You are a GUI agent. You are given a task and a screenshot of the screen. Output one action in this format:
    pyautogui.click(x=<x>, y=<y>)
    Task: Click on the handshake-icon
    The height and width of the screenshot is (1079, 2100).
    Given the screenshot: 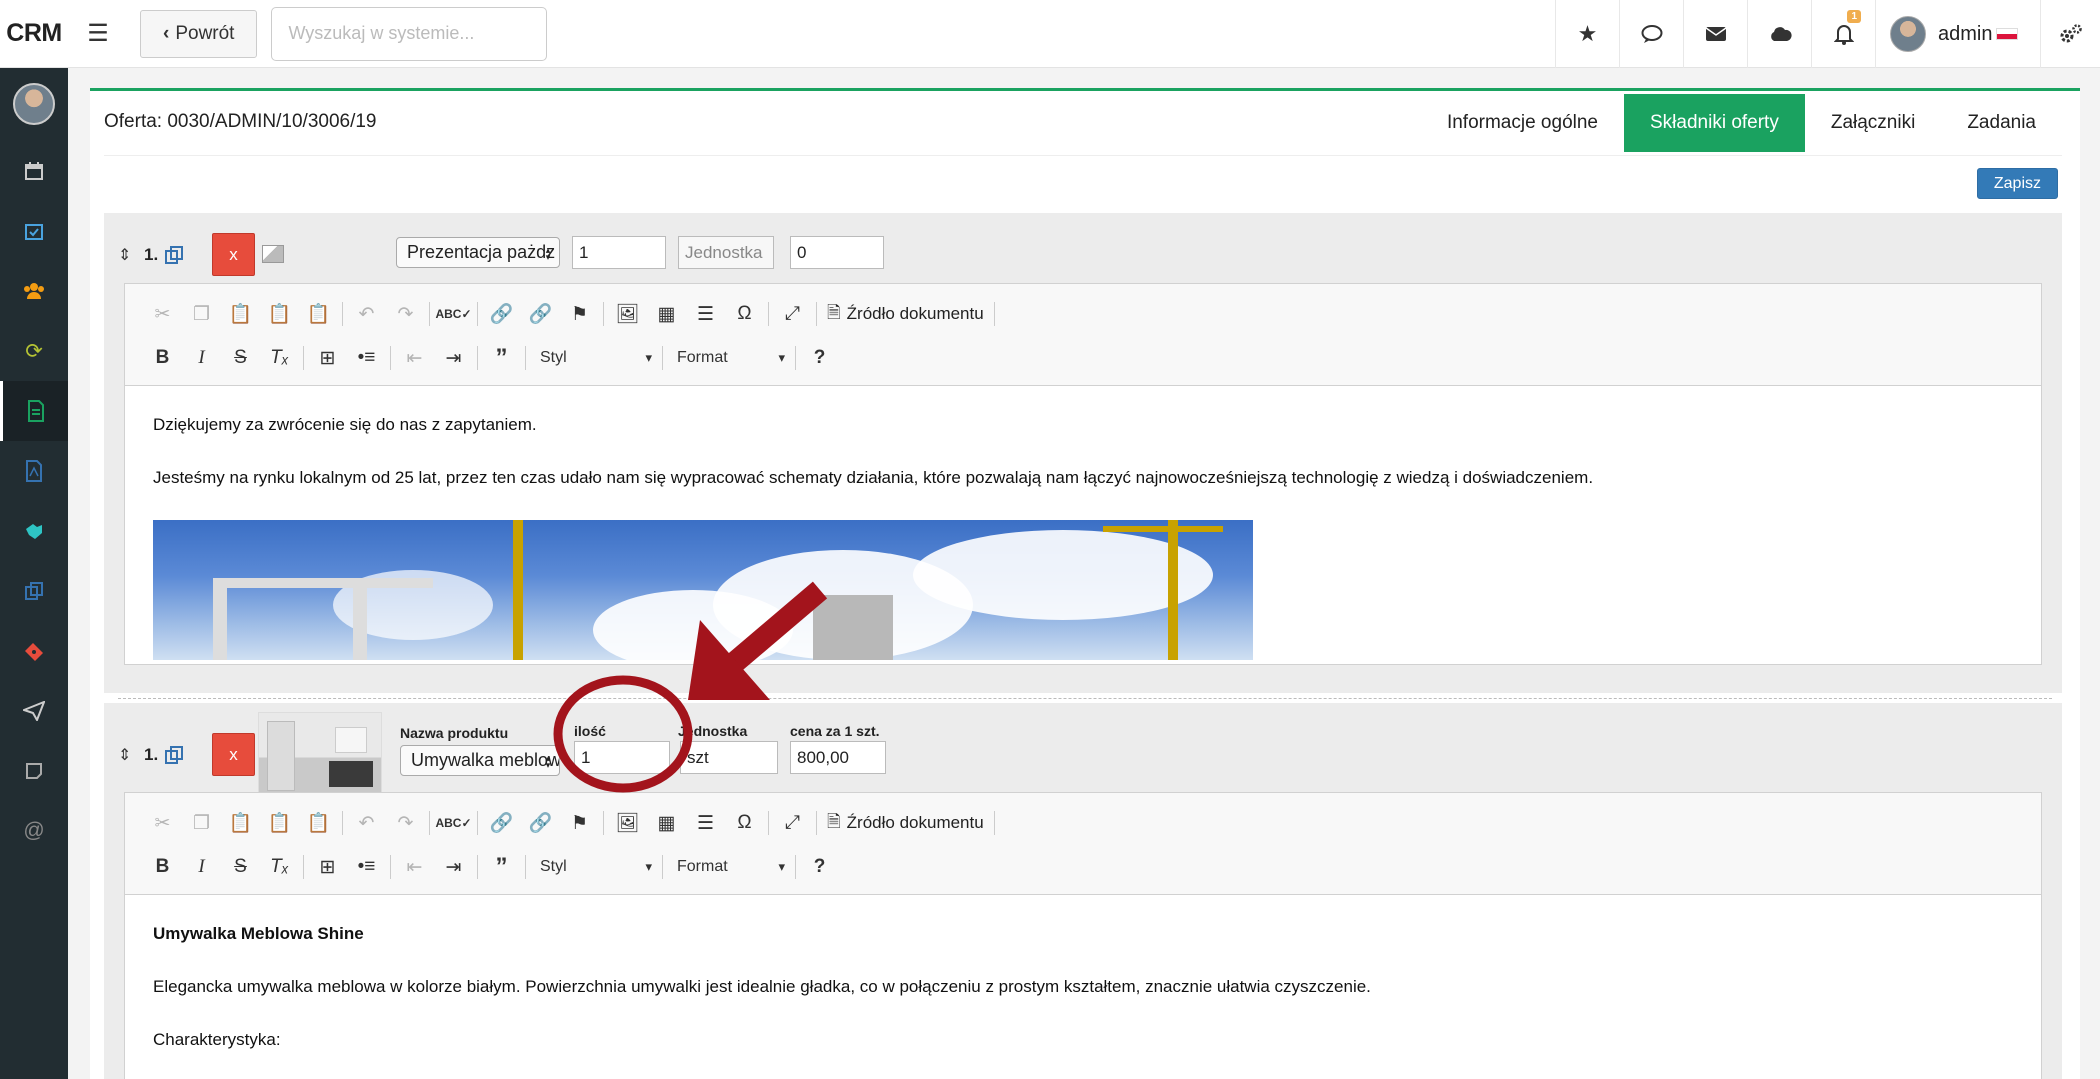 What is the action you would take?
    pyautogui.click(x=34, y=531)
    